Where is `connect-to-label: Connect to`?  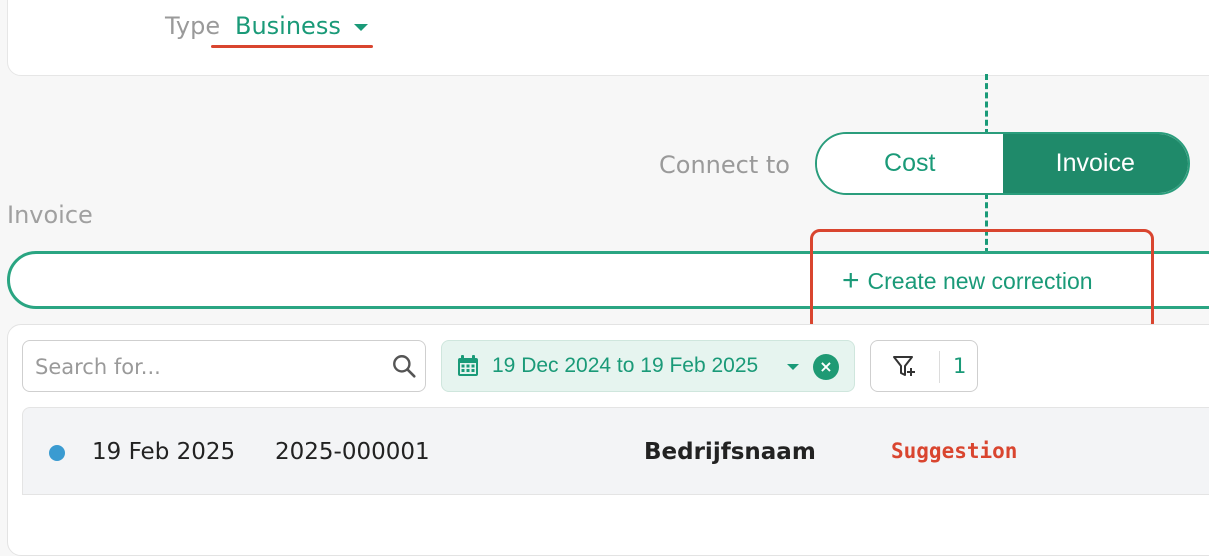 connect-to-label: Connect to is located at coordinates (724, 165).